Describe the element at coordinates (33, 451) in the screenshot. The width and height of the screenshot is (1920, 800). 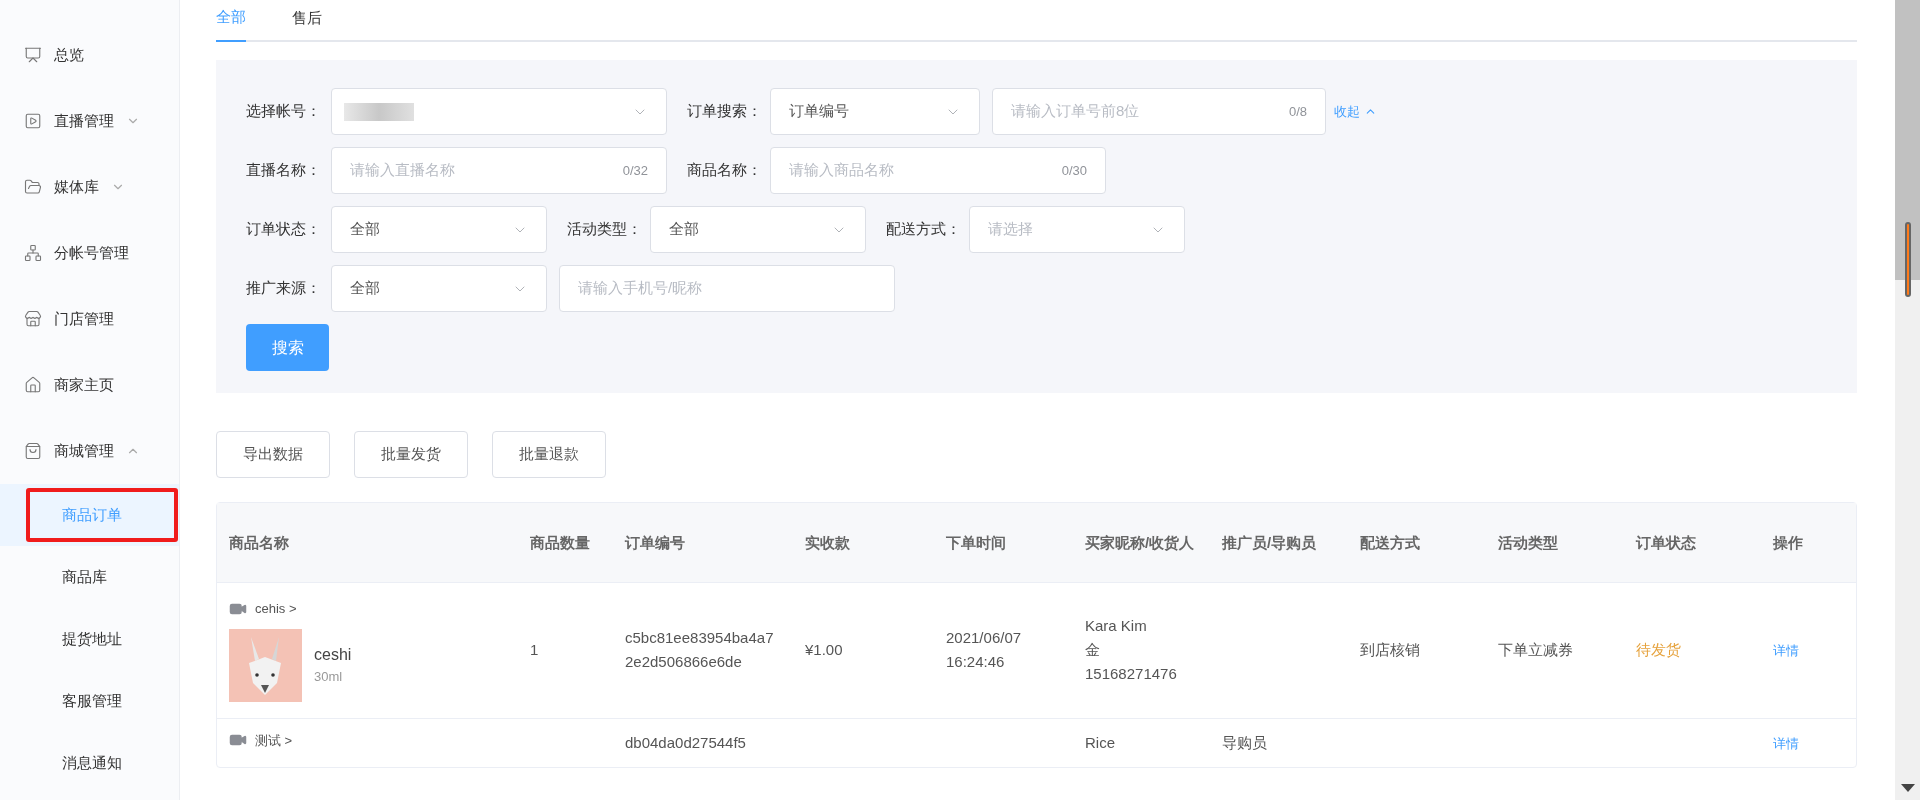
I see `bag-icon` at that location.